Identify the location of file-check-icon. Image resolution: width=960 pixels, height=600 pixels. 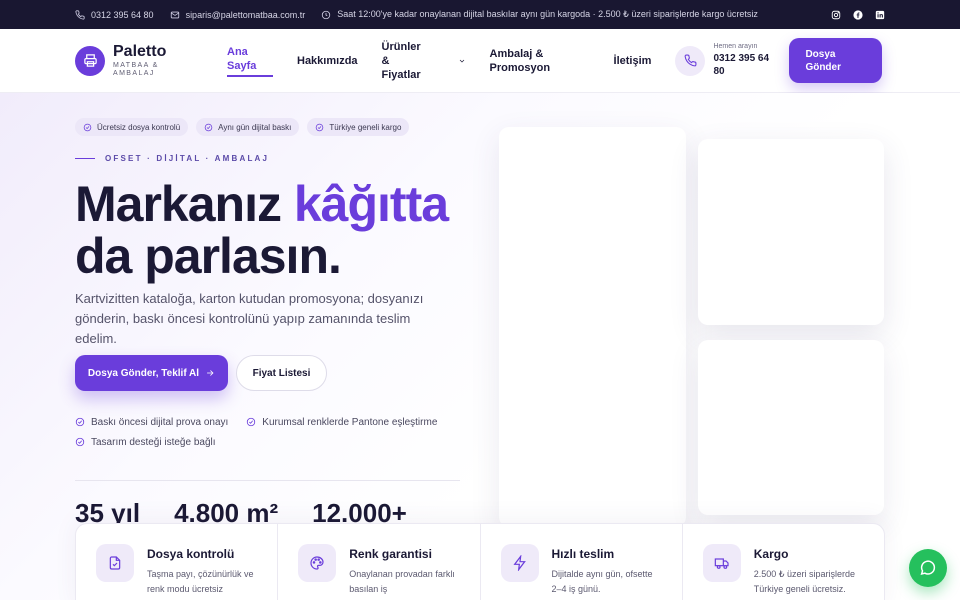
(115, 563).